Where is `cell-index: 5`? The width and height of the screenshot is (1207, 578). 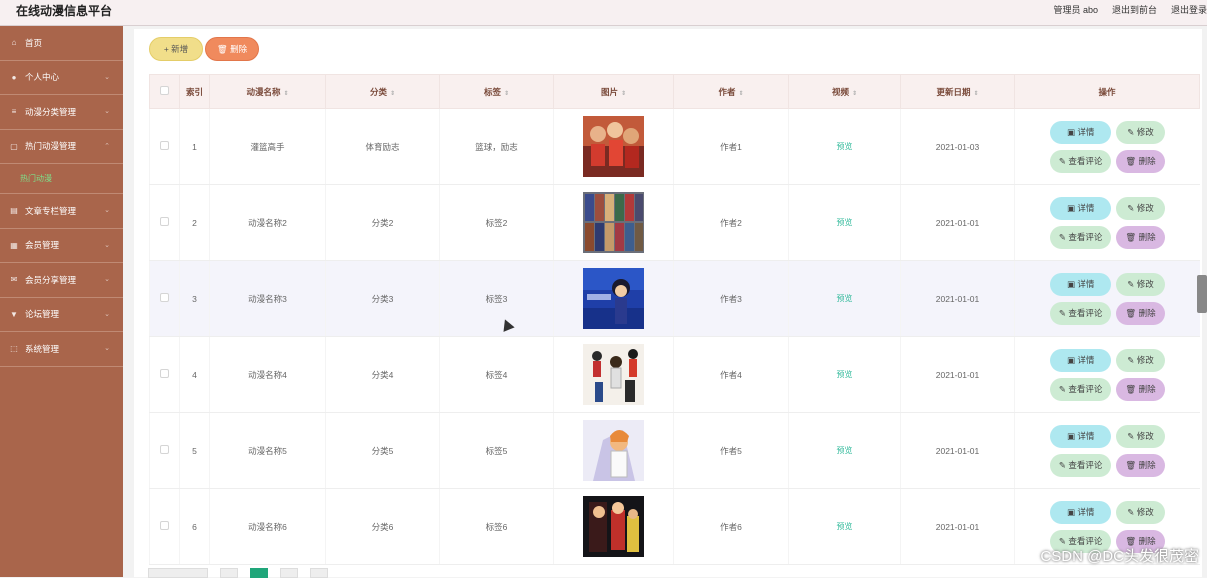
cell-index: 5 is located at coordinates (194, 450).